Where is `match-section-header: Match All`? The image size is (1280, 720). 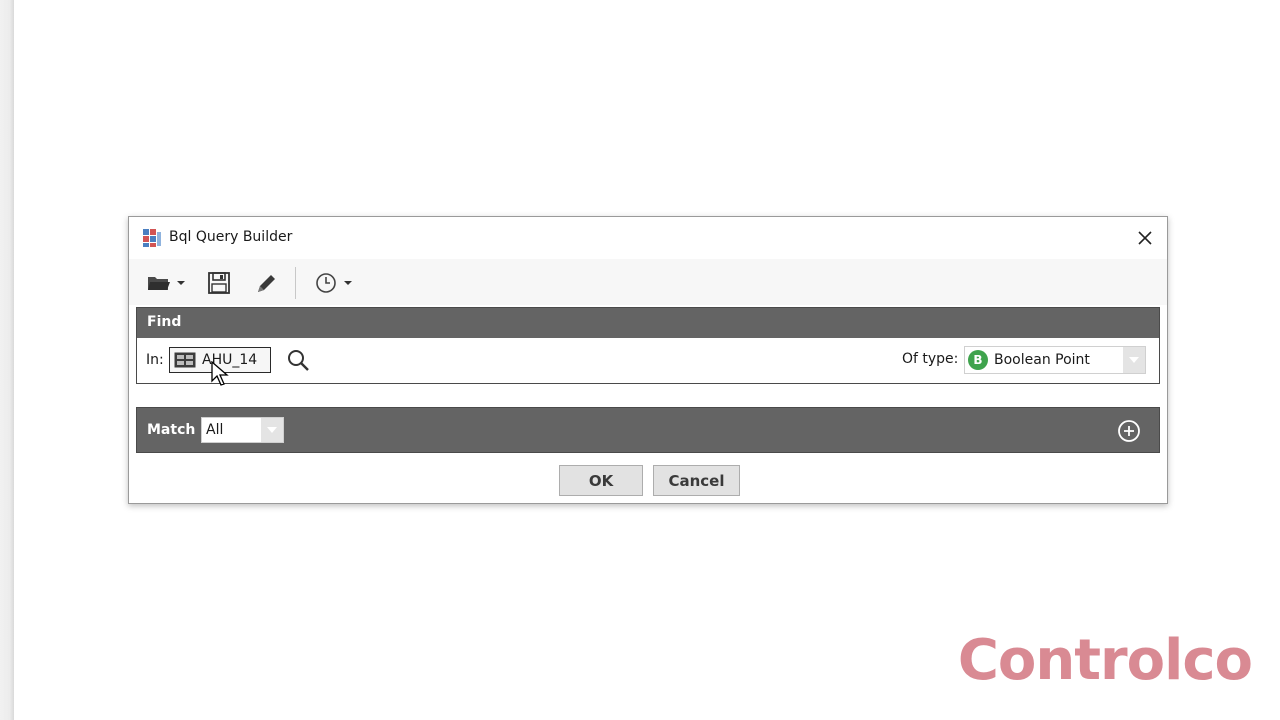 match-section-header: Match All is located at coordinates (648, 430).